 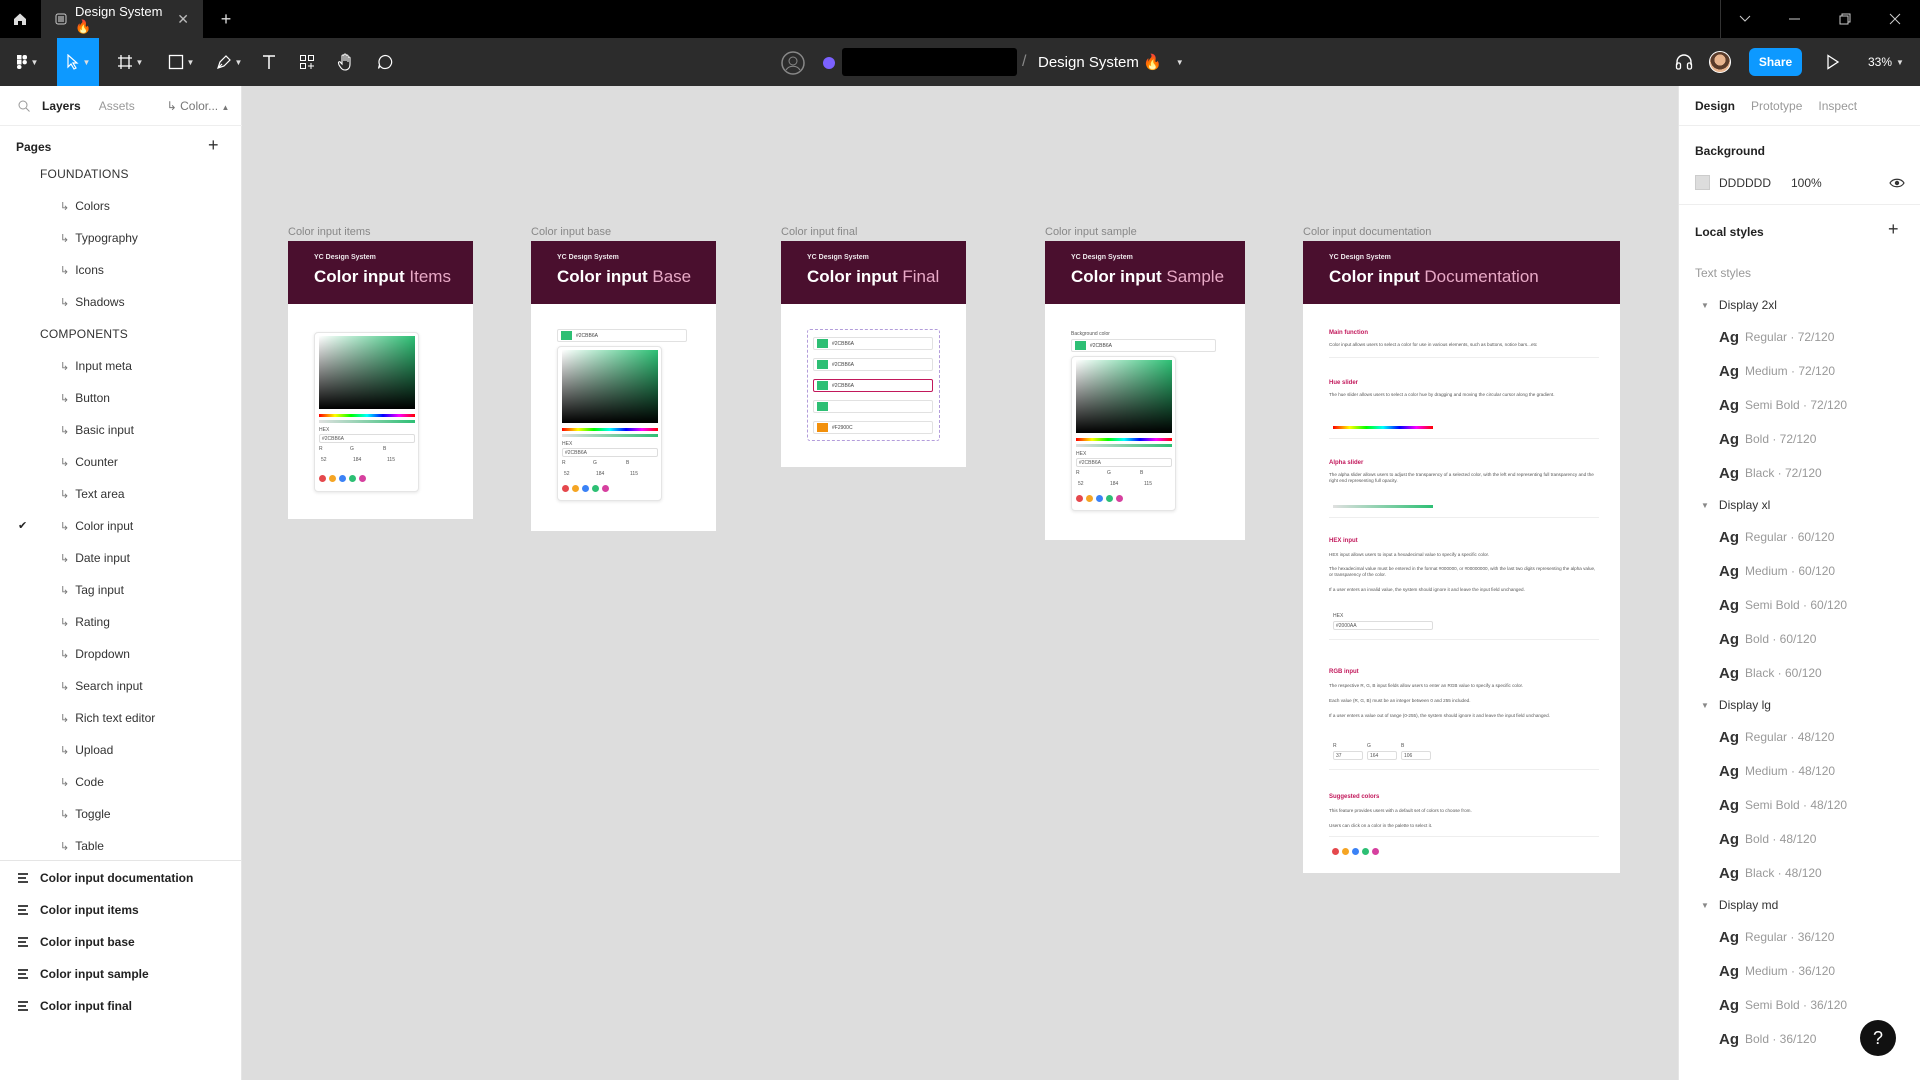 What do you see at coordinates (1799, 737) in the screenshot?
I see `text-style-item: Ag Regular · 48/120` at bounding box center [1799, 737].